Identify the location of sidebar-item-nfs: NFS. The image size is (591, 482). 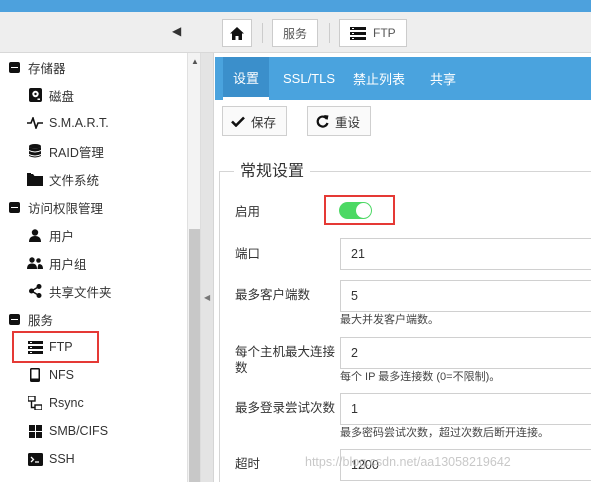
(50, 375).